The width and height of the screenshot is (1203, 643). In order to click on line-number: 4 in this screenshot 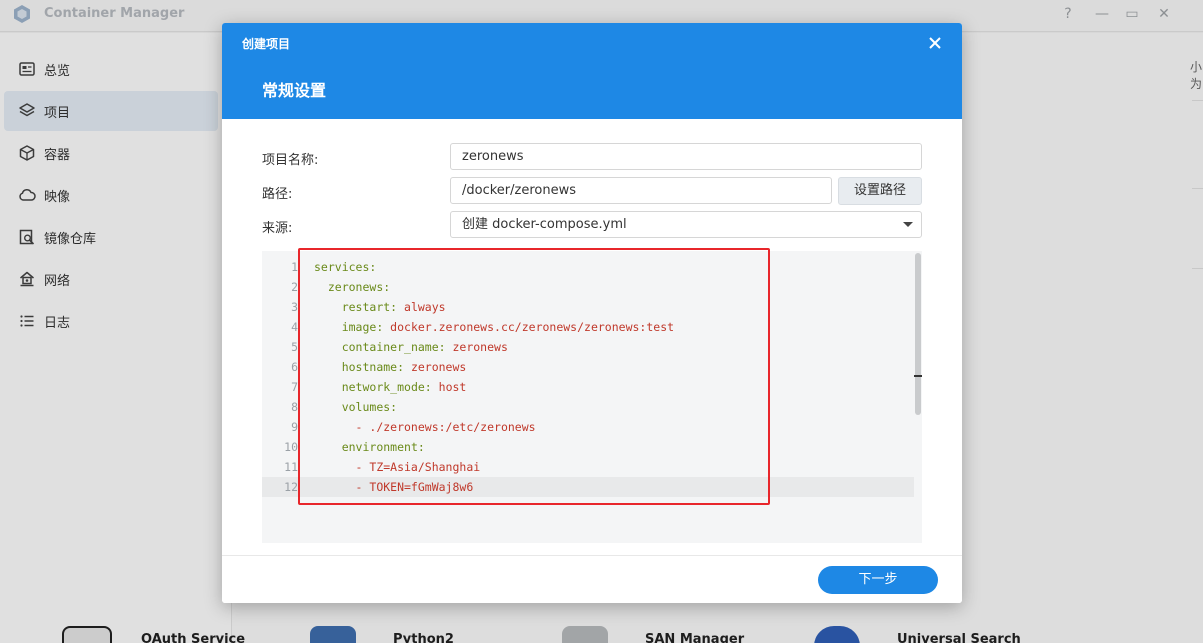, I will do `click(294, 327)`.